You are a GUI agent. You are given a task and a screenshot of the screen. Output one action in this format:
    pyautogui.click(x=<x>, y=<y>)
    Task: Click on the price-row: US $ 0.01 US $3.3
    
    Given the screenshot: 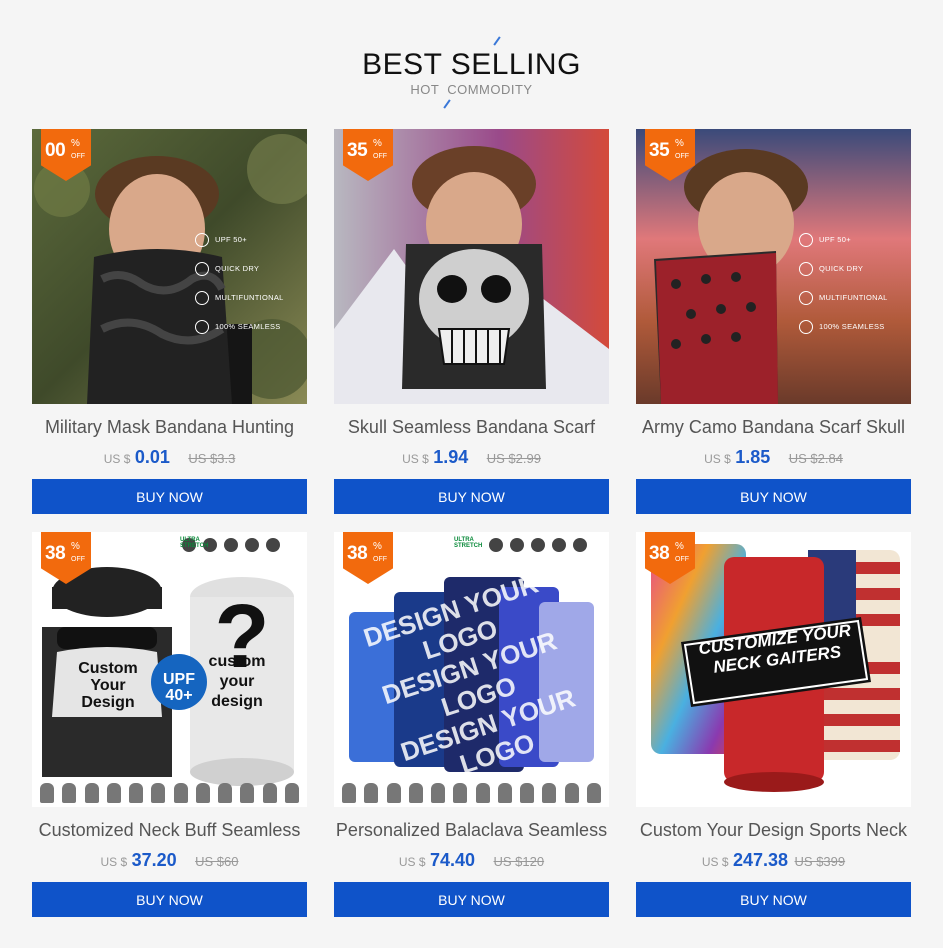 What is the action you would take?
    pyautogui.click(x=169, y=457)
    